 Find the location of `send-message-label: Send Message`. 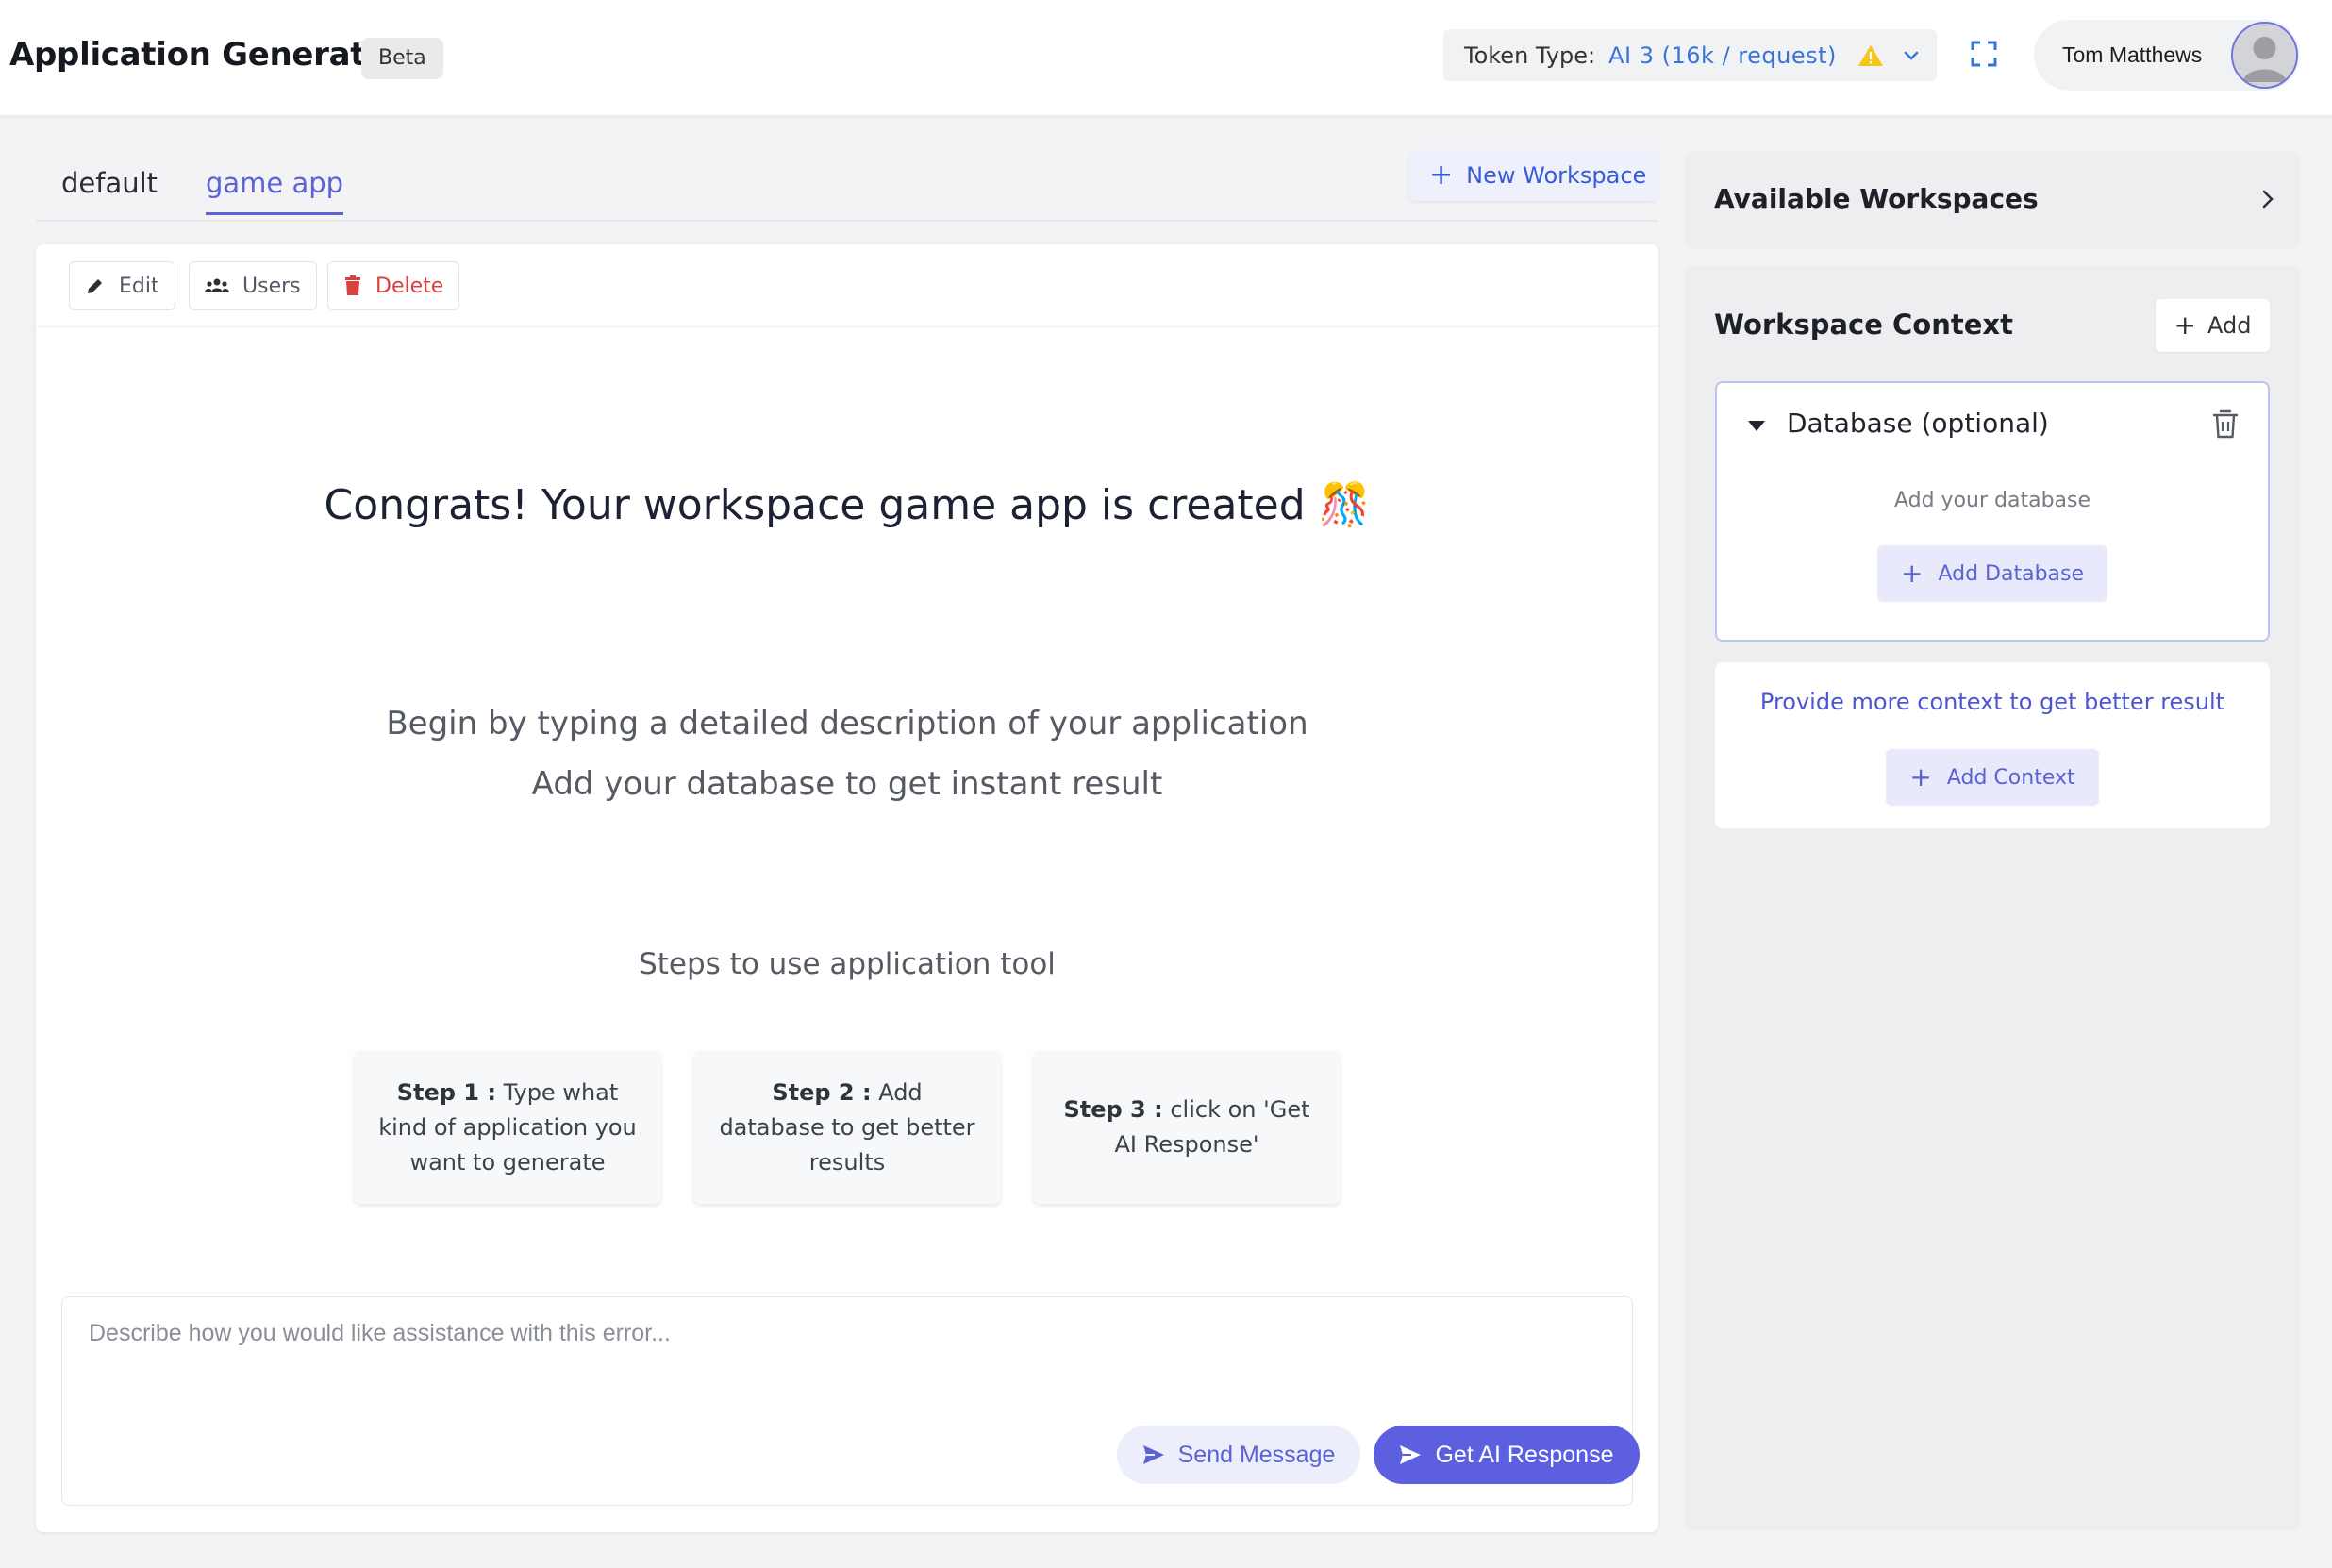

send-message-label: Send Message is located at coordinates (1256, 1454).